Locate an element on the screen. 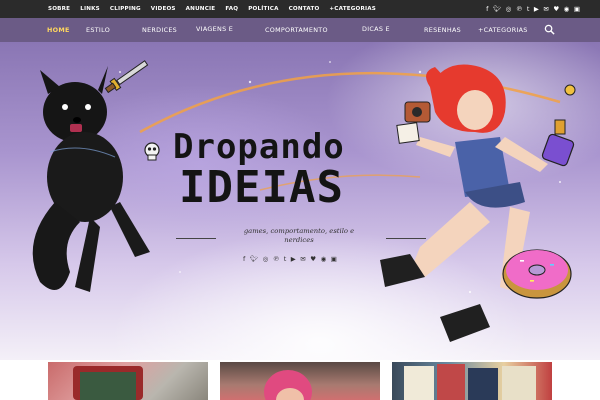  tagline-divider-right is located at coordinates (406, 238).